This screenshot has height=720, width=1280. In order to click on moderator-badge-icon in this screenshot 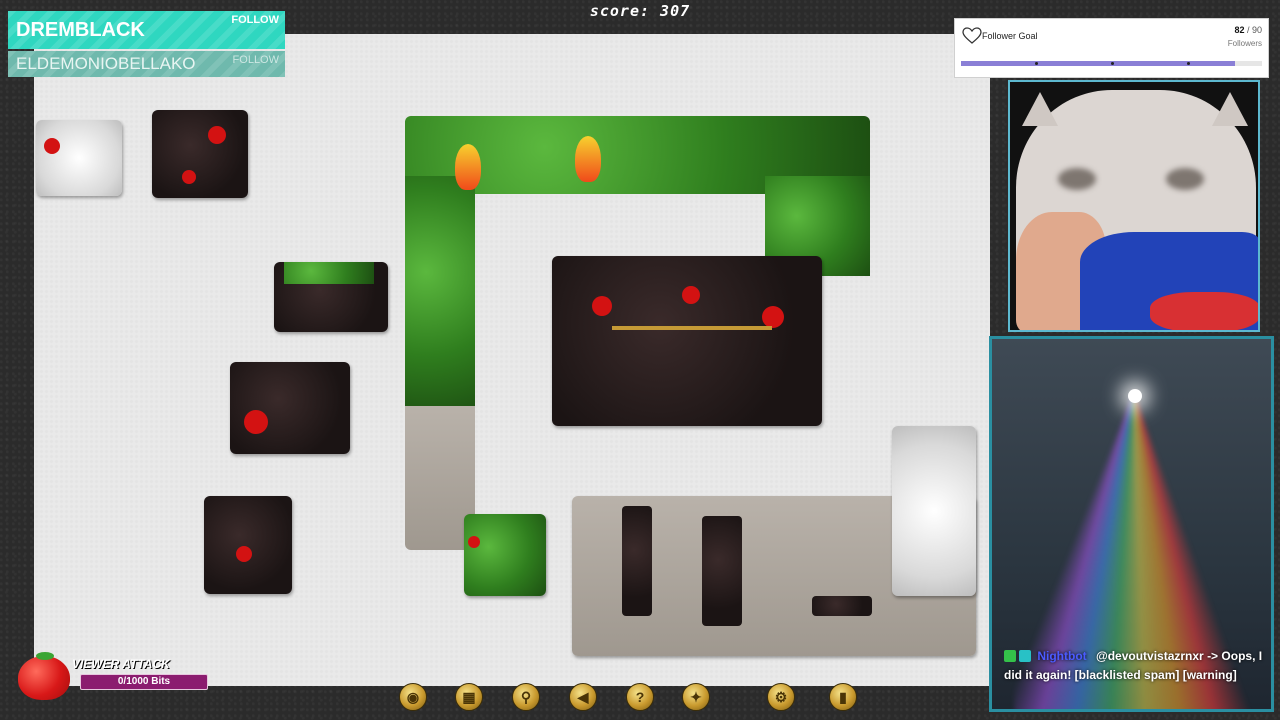, I will do `click(1010, 656)`.